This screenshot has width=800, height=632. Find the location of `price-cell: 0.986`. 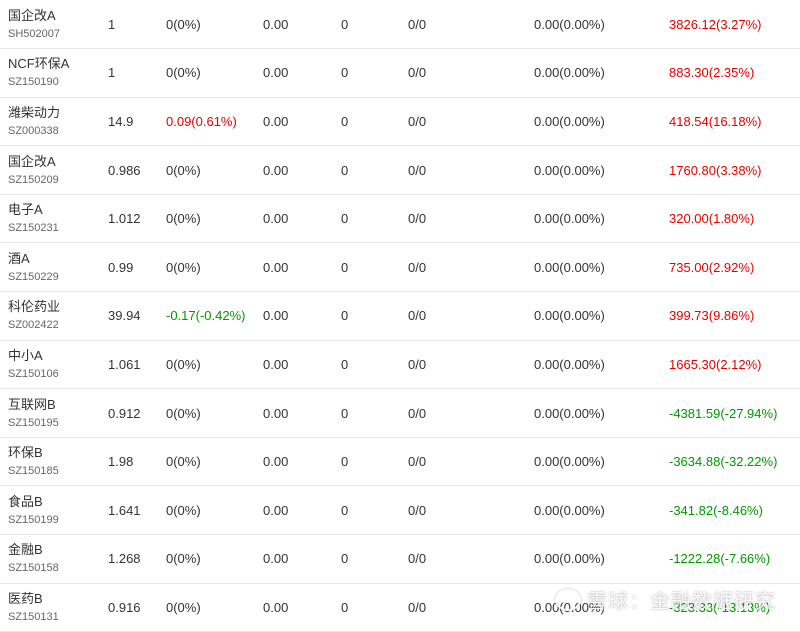

price-cell: 0.986 is located at coordinates (124, 170).